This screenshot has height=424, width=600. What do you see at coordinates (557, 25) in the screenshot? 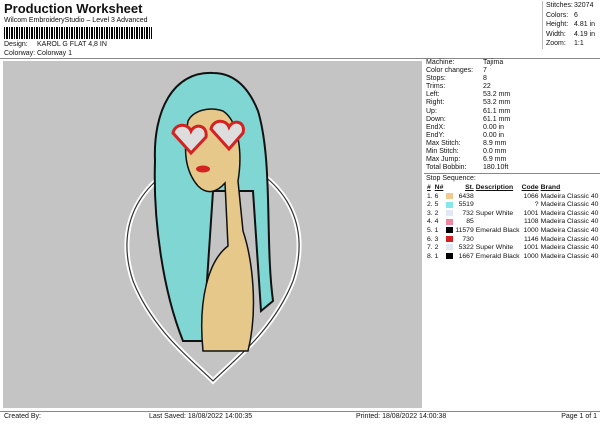
I see `summary-label: Height:` at bounding box center [557, 25].